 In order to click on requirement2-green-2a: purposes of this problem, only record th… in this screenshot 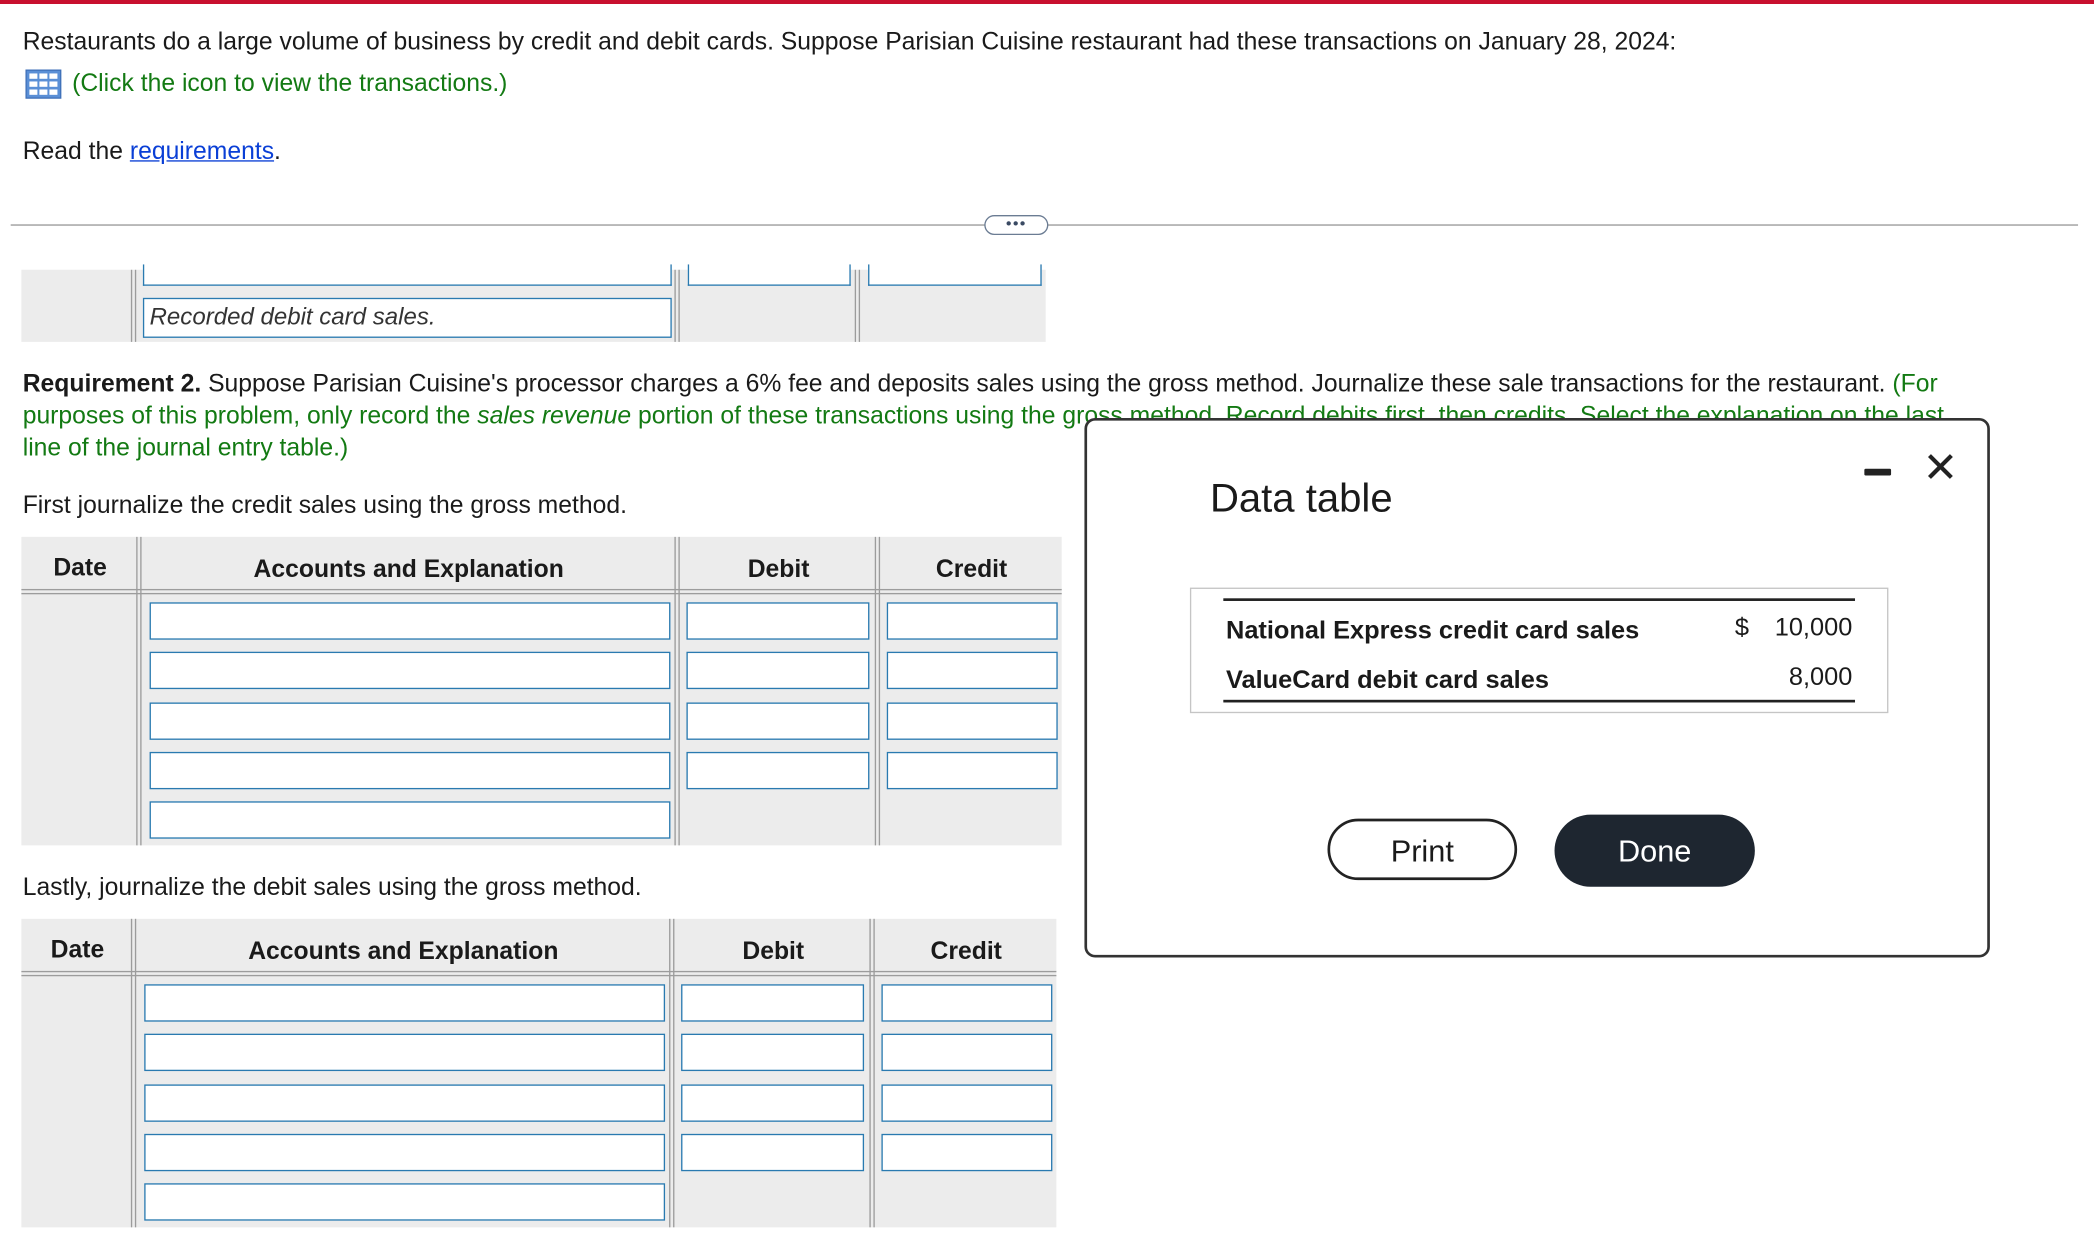, I will do `click(250, 414)`.